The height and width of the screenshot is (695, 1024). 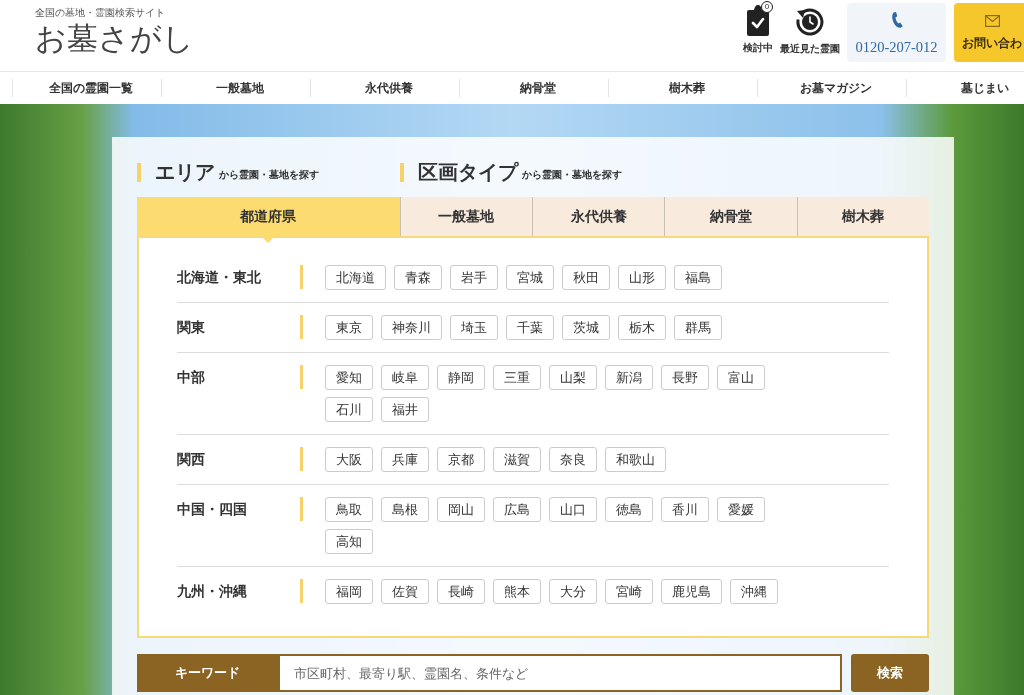 What do you see at coordinates (691, 591) in the screenshot?
I see `prefecture-button: 鹿児島` at bounding box center [691, 591].